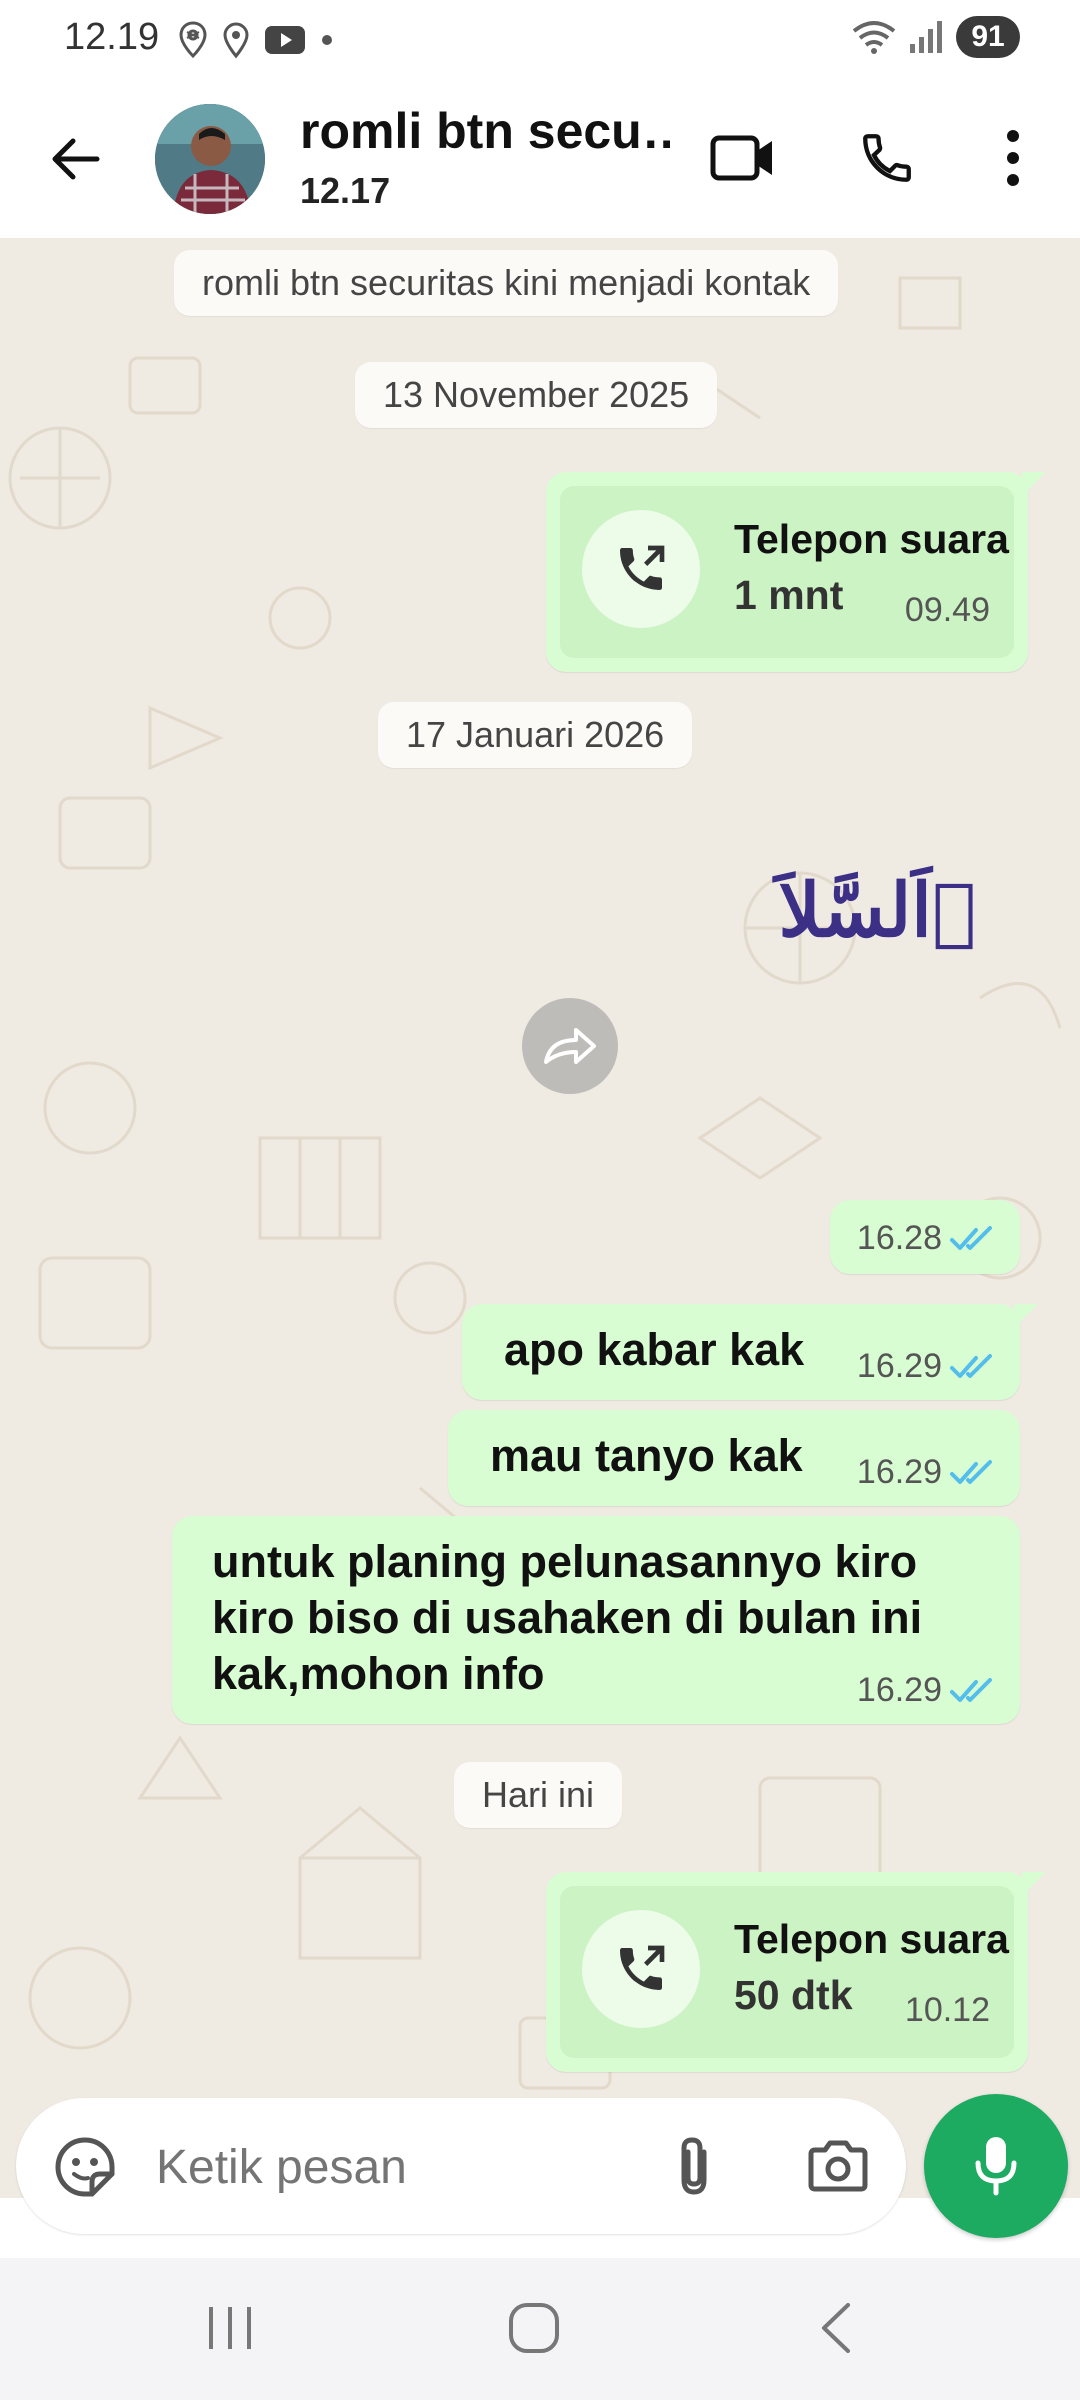 The height and width of the screenshot is (2400, 1080). What do you see at coordinates (947, 610) in the screenshot?
I see `message-time: 09.49` at bounding box center [947, 610].